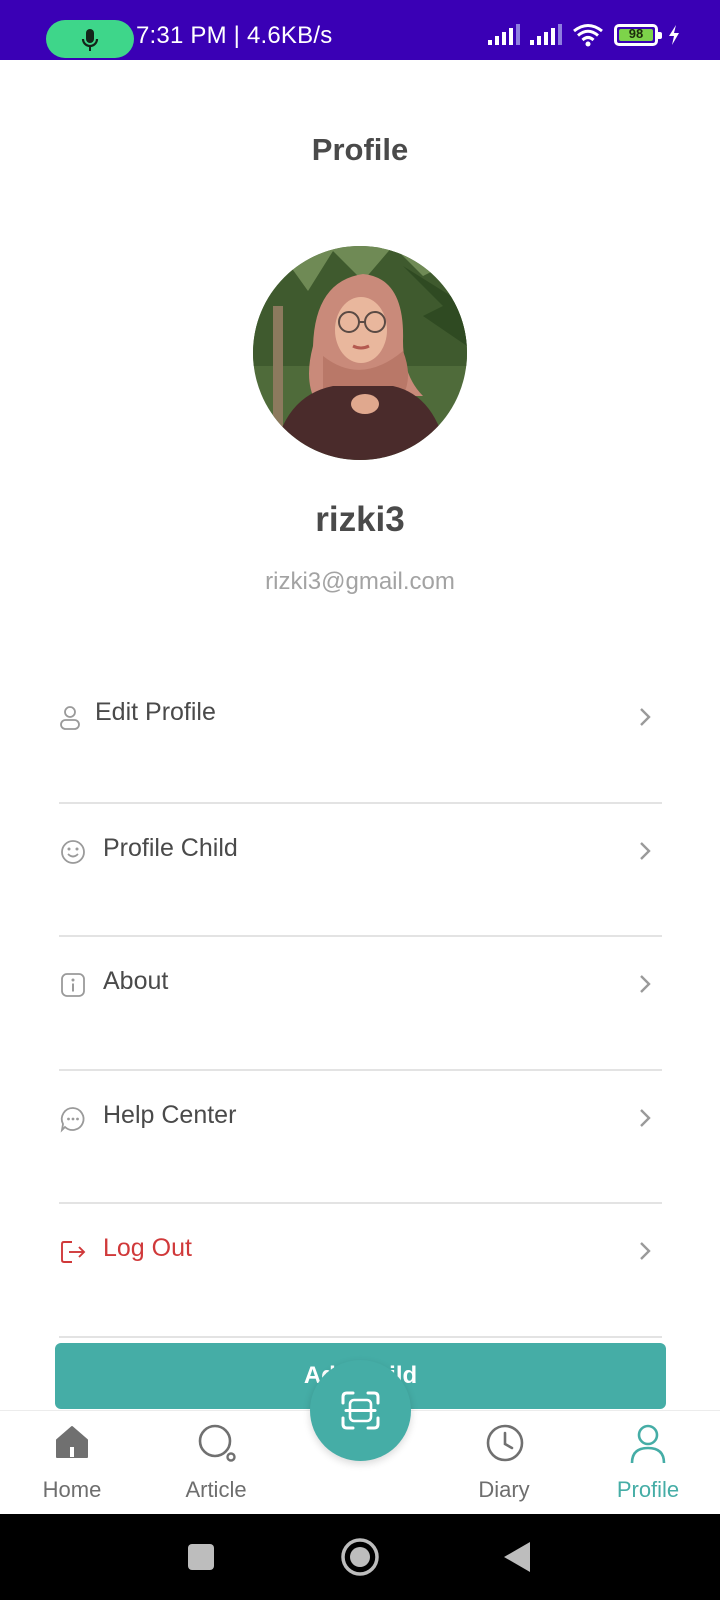 This screenshot has height=1600, width=720. What do you see at coordinates (360, 353) in the screenshot?
I see `avatar` at bounding box center [360, 353].